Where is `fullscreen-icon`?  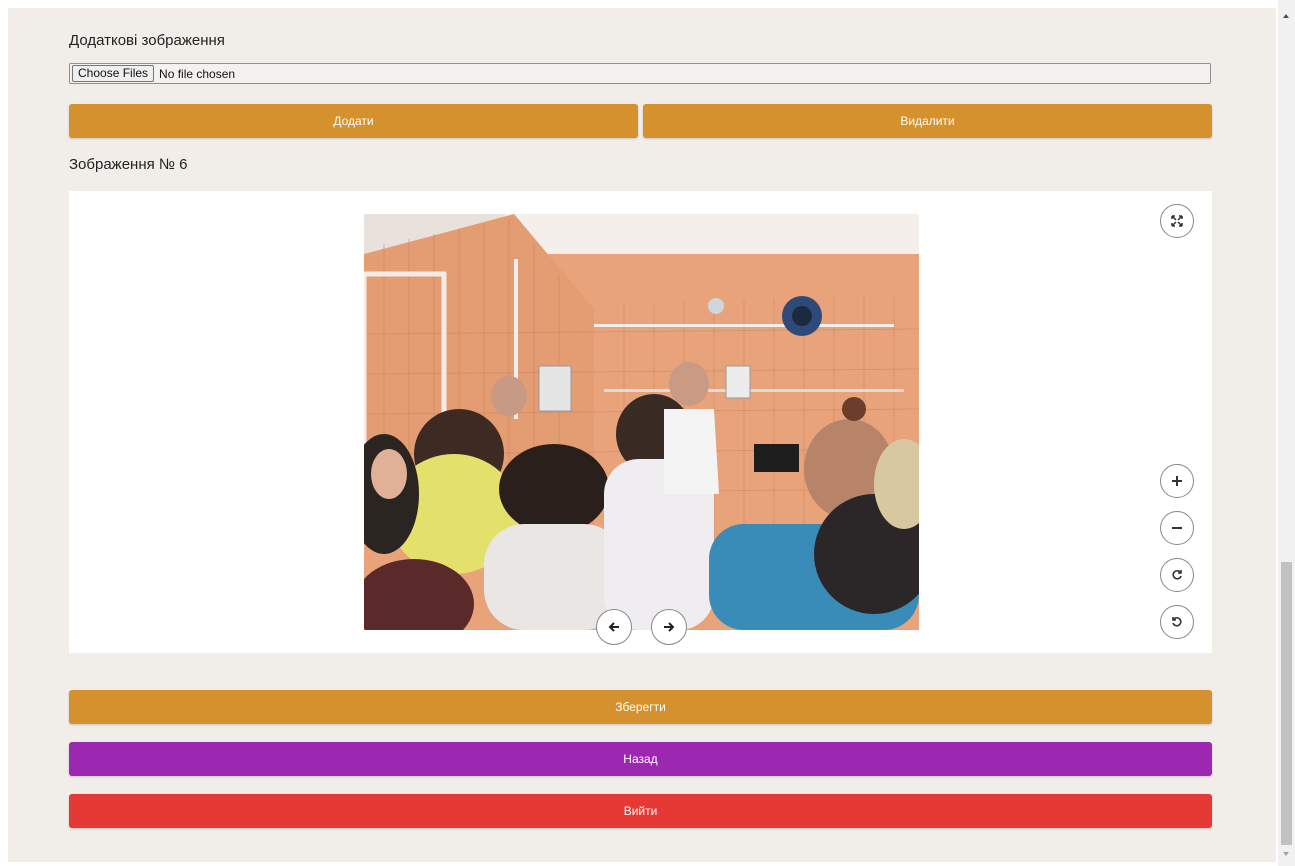
fullscreen-icon is located at coordinates (1177, 221).